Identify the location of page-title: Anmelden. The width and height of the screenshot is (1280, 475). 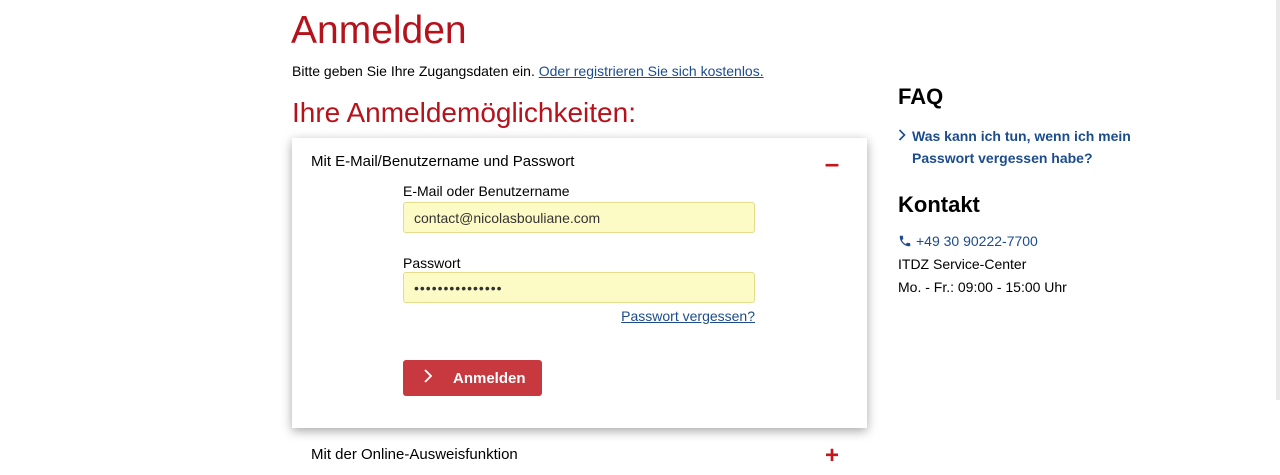
(379, 30).